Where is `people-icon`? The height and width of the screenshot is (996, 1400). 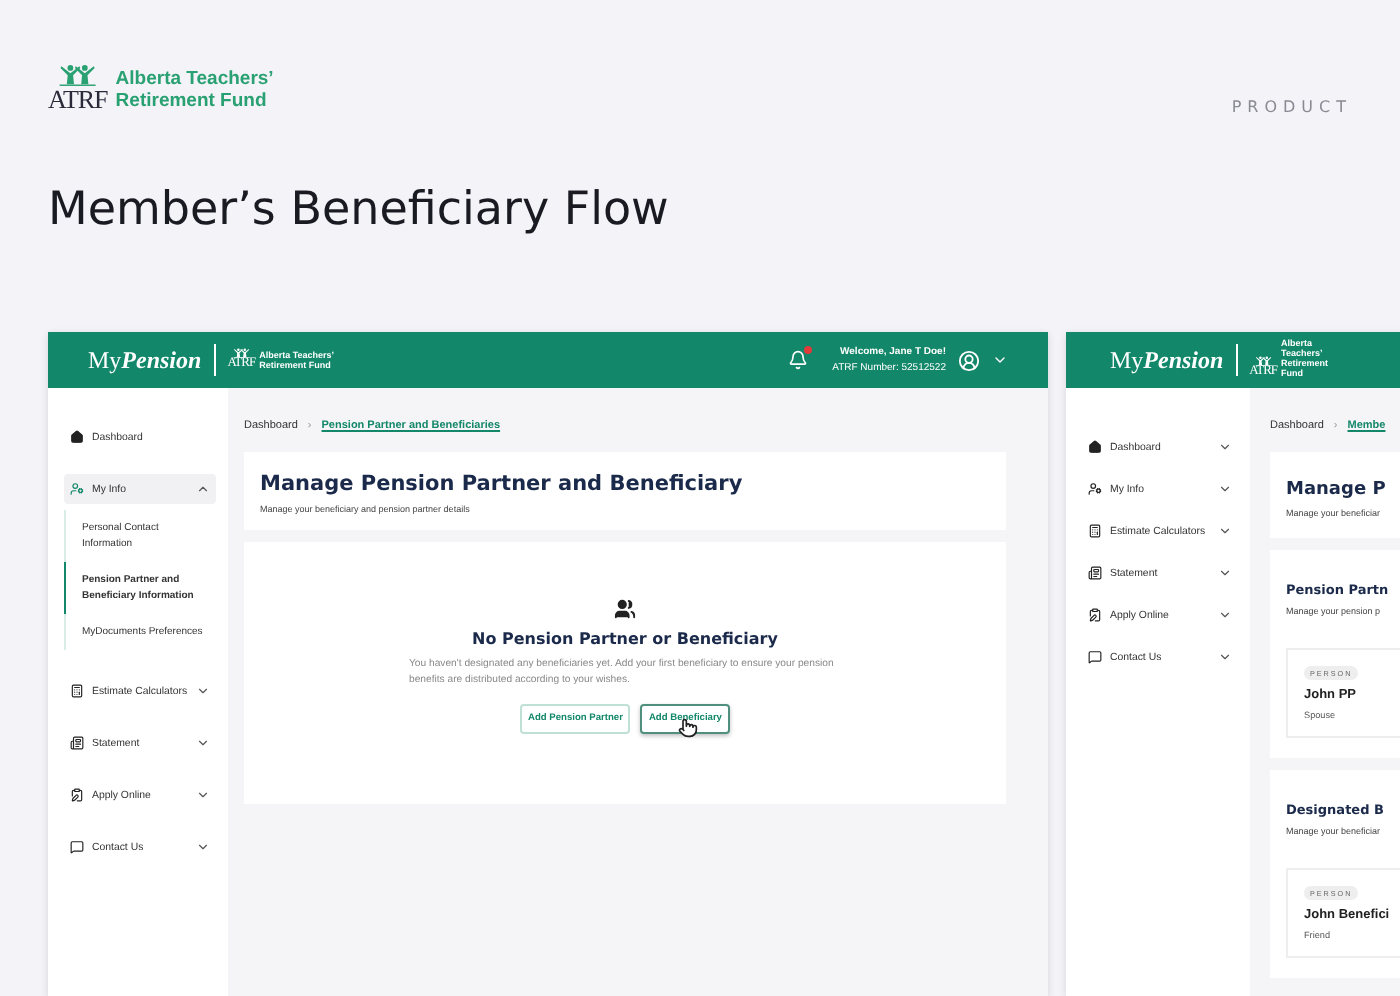
people-icon is located at coordinates (625, 609).